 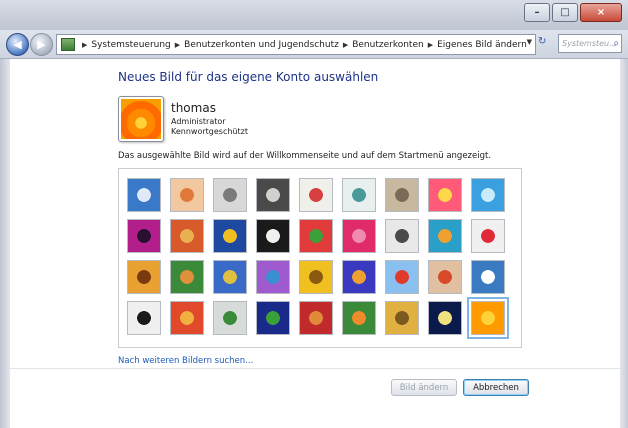 What do you see at coordinates (616, 43) in the screenshot?
I see `search-icon: ⌕` at bounding box center [616, 43].